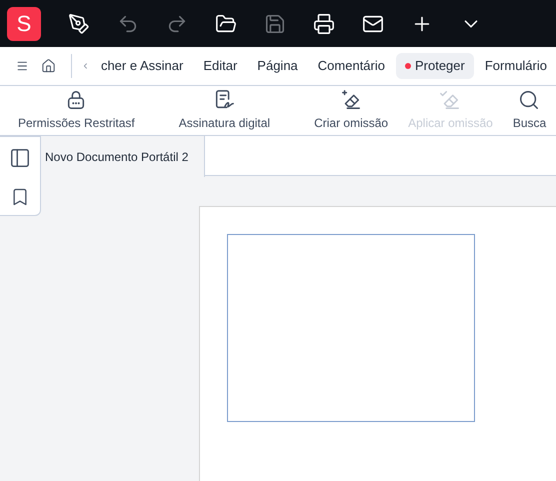 This screenshot has width=556, height=481. I want to click on folder-icon, so click(226, 23).